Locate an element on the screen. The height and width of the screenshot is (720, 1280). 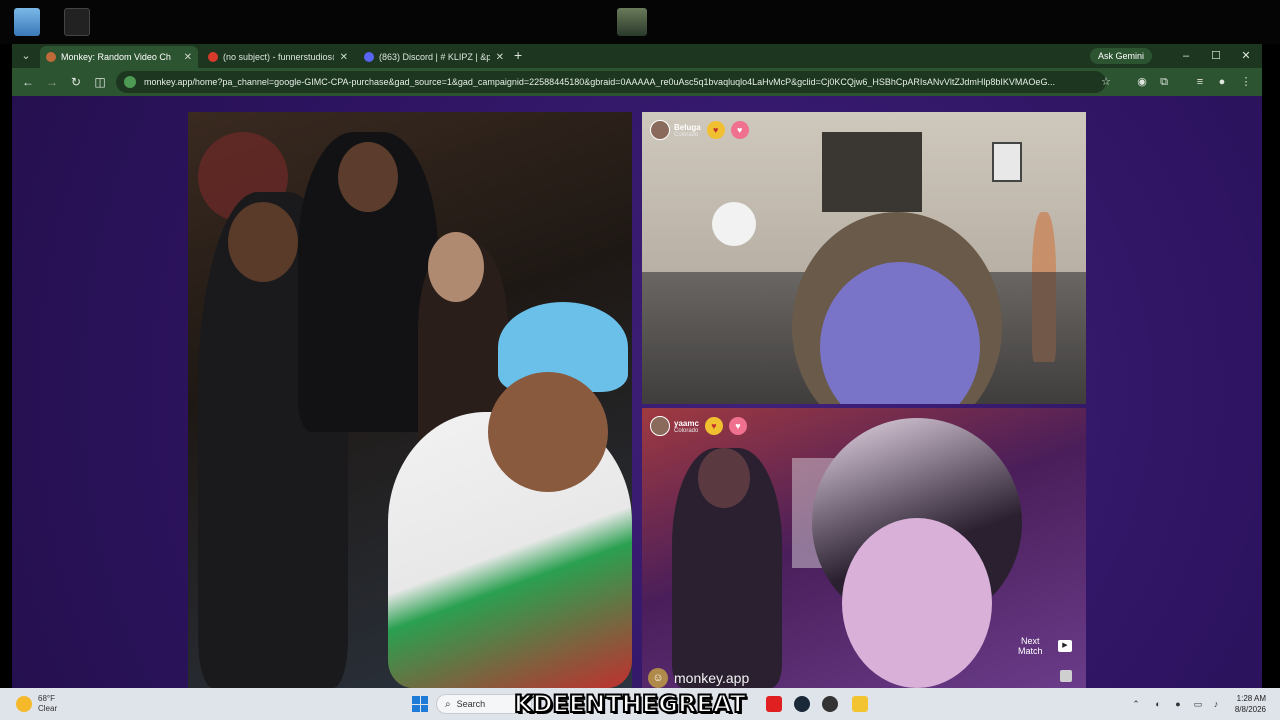
next-match-button: Next Match is located at coordinates (1030, 646).